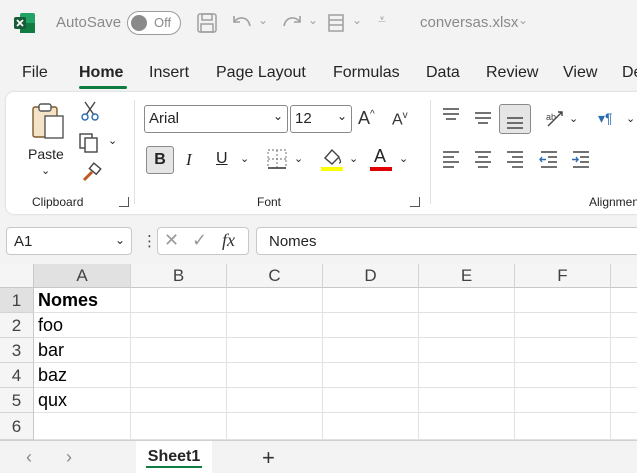 This screenshot has height=473, width=637. What do you see at coordinates (17, 375) in the screenshot?
I see `row-header-4: 4` at bounding box center [17, 375].